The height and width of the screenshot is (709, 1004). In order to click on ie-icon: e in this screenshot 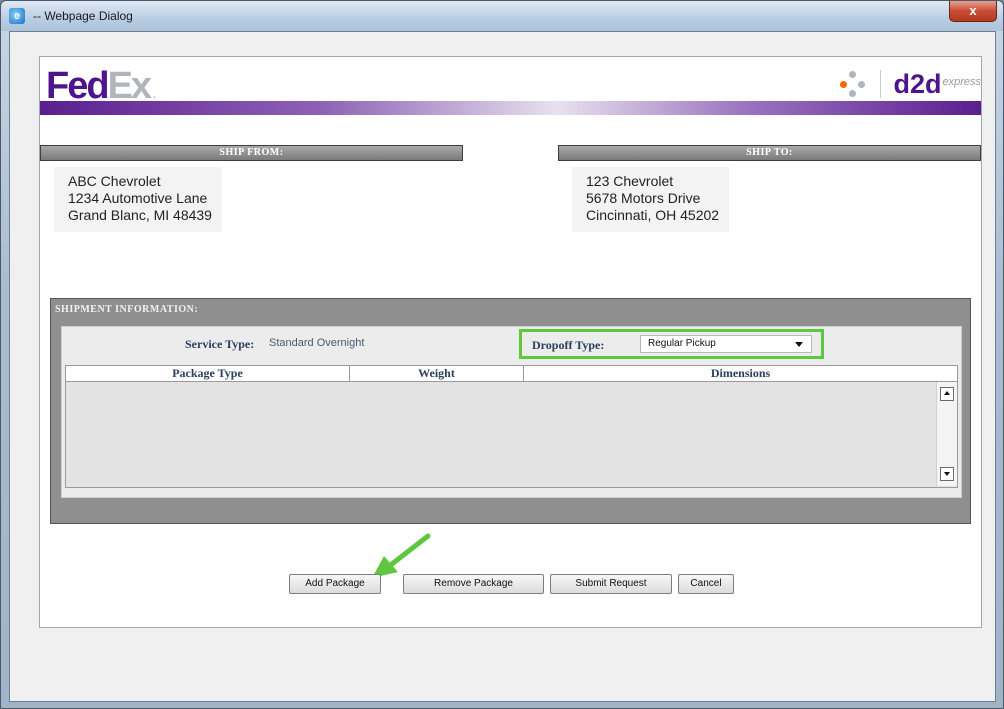, I will do `click(17, 16)`.